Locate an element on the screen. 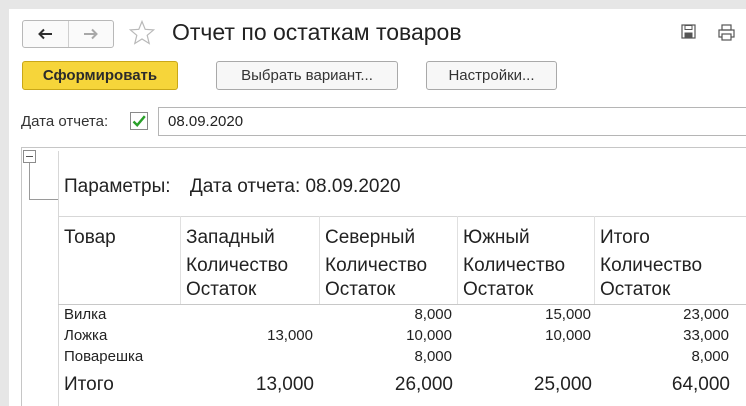  group-bracket is located at coordinates (29, 181).